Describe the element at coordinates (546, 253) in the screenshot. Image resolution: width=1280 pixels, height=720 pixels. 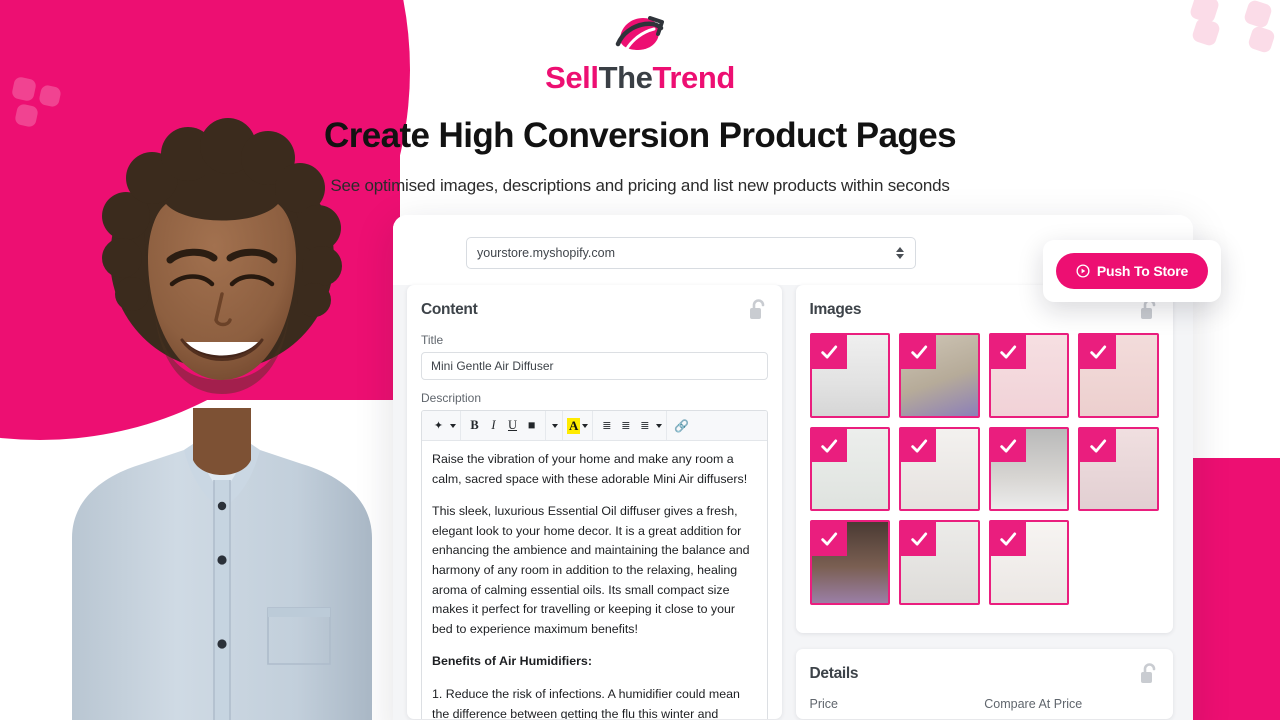
I see `store-select-value: yourstore.myshopify.com` at that location.